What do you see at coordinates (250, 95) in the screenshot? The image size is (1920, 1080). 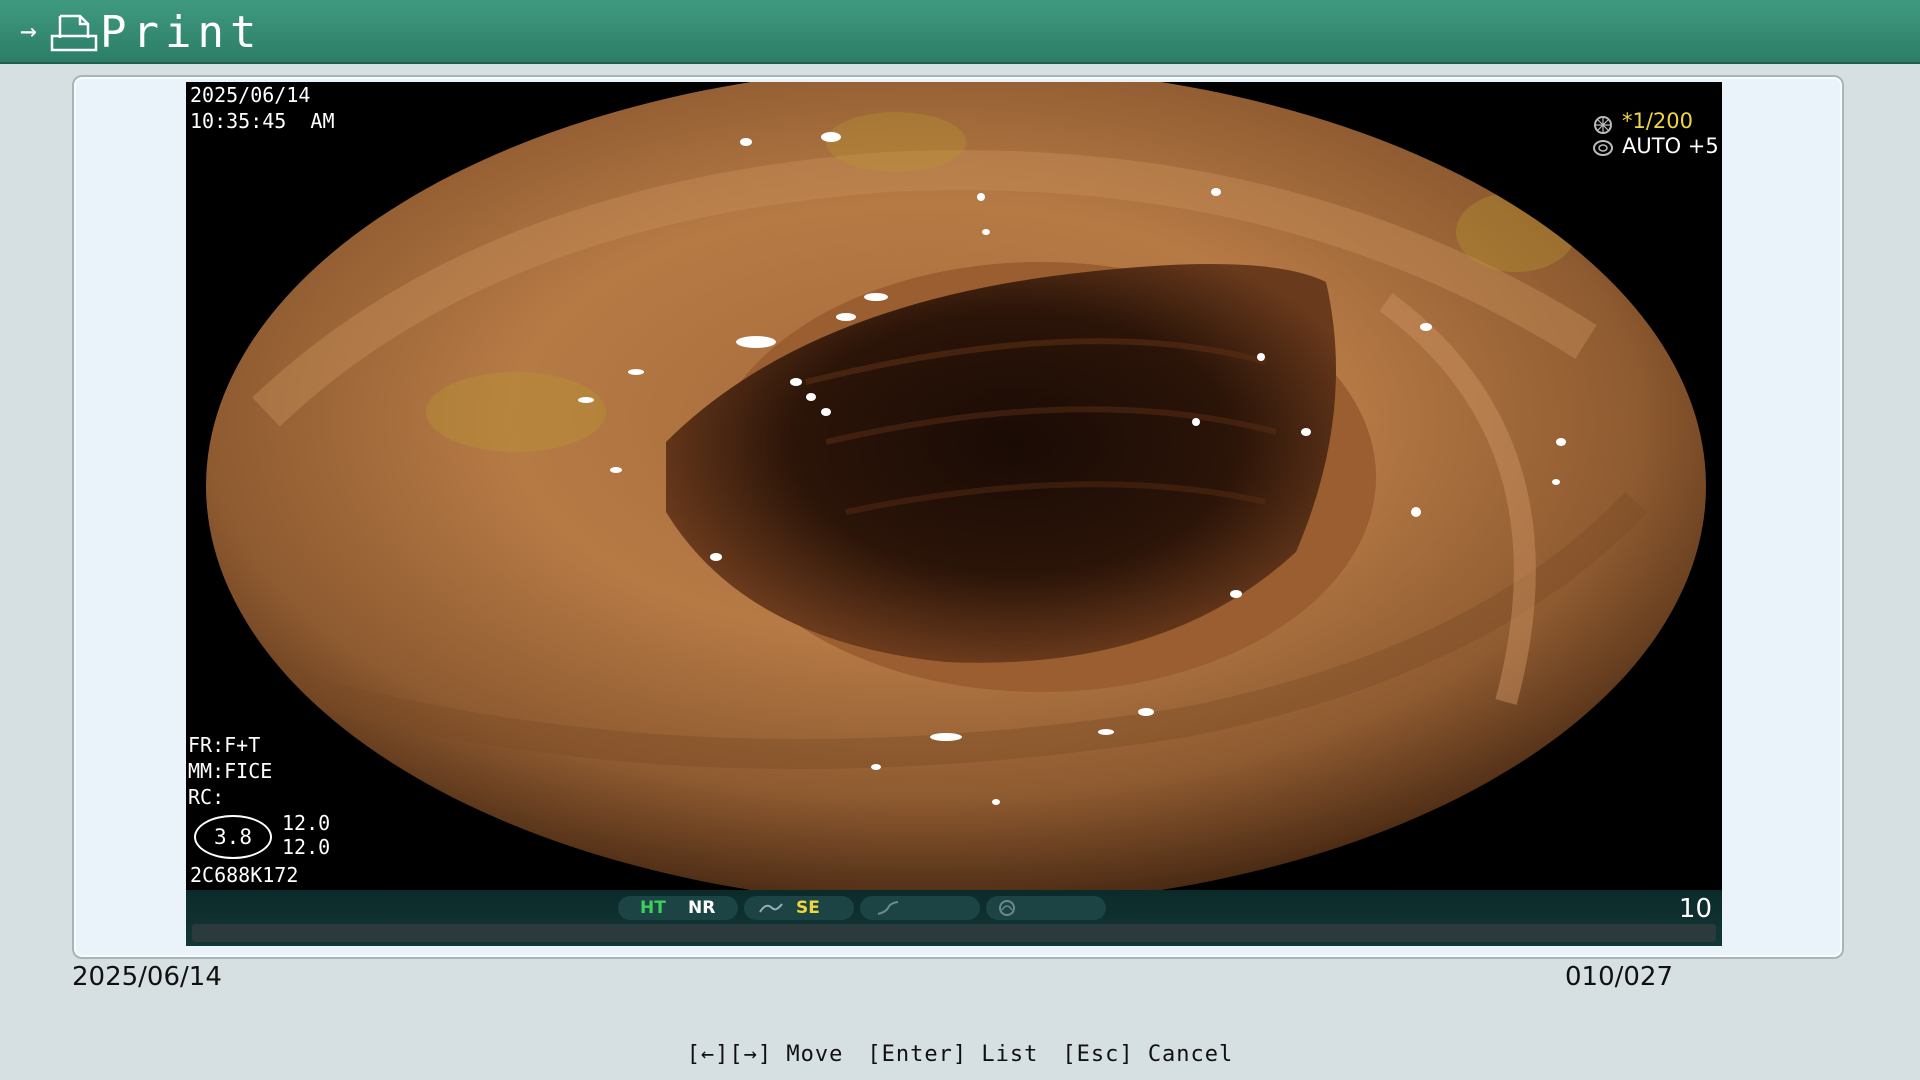 I see `osd-date: 2025/06/14` at bounding box center [250, 95].